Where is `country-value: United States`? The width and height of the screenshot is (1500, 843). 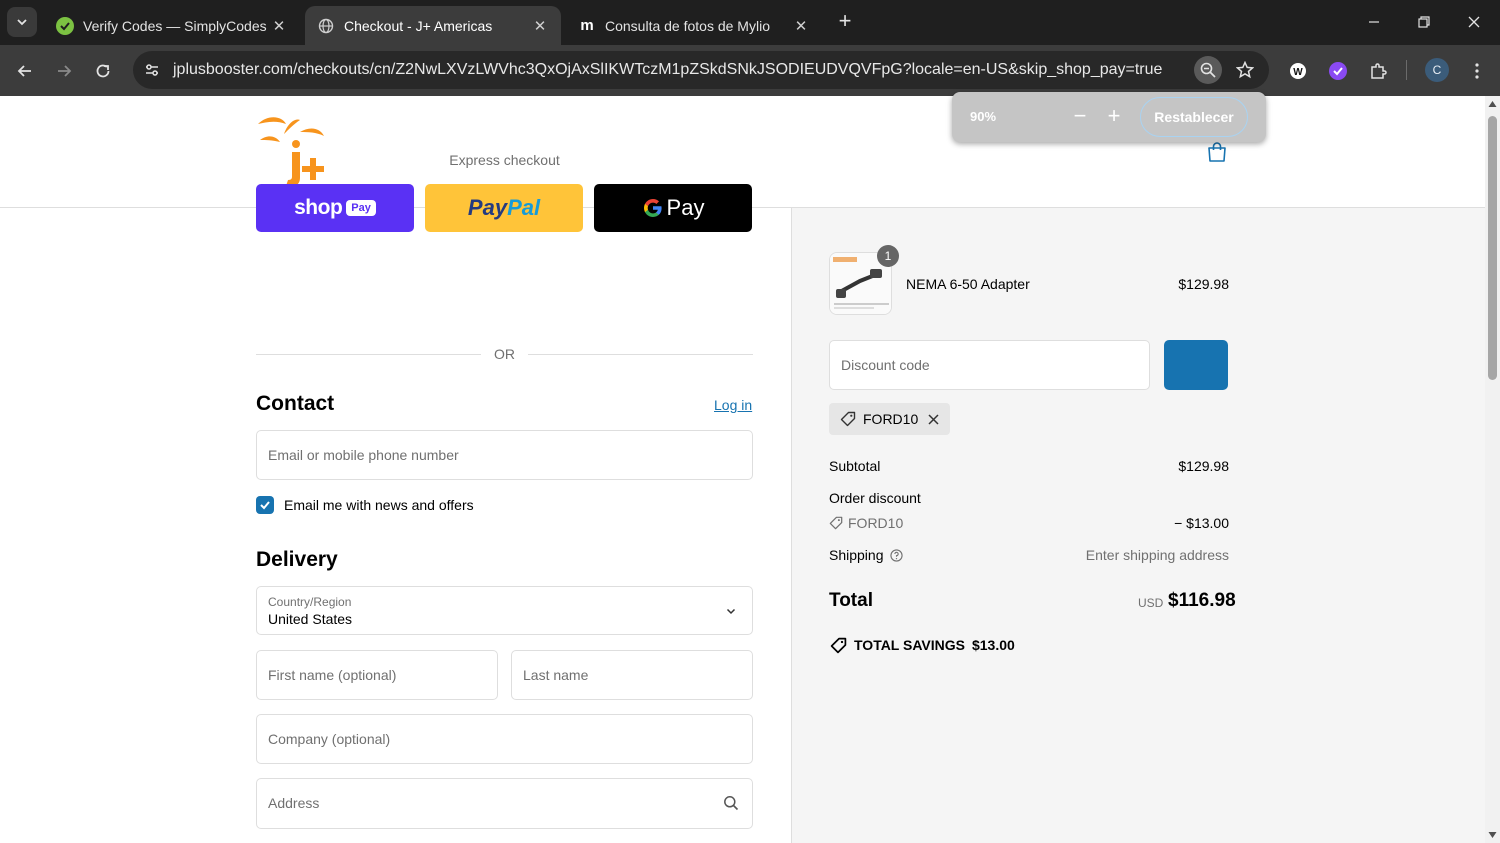
country-value: United States is located at coordinates (310, 619).